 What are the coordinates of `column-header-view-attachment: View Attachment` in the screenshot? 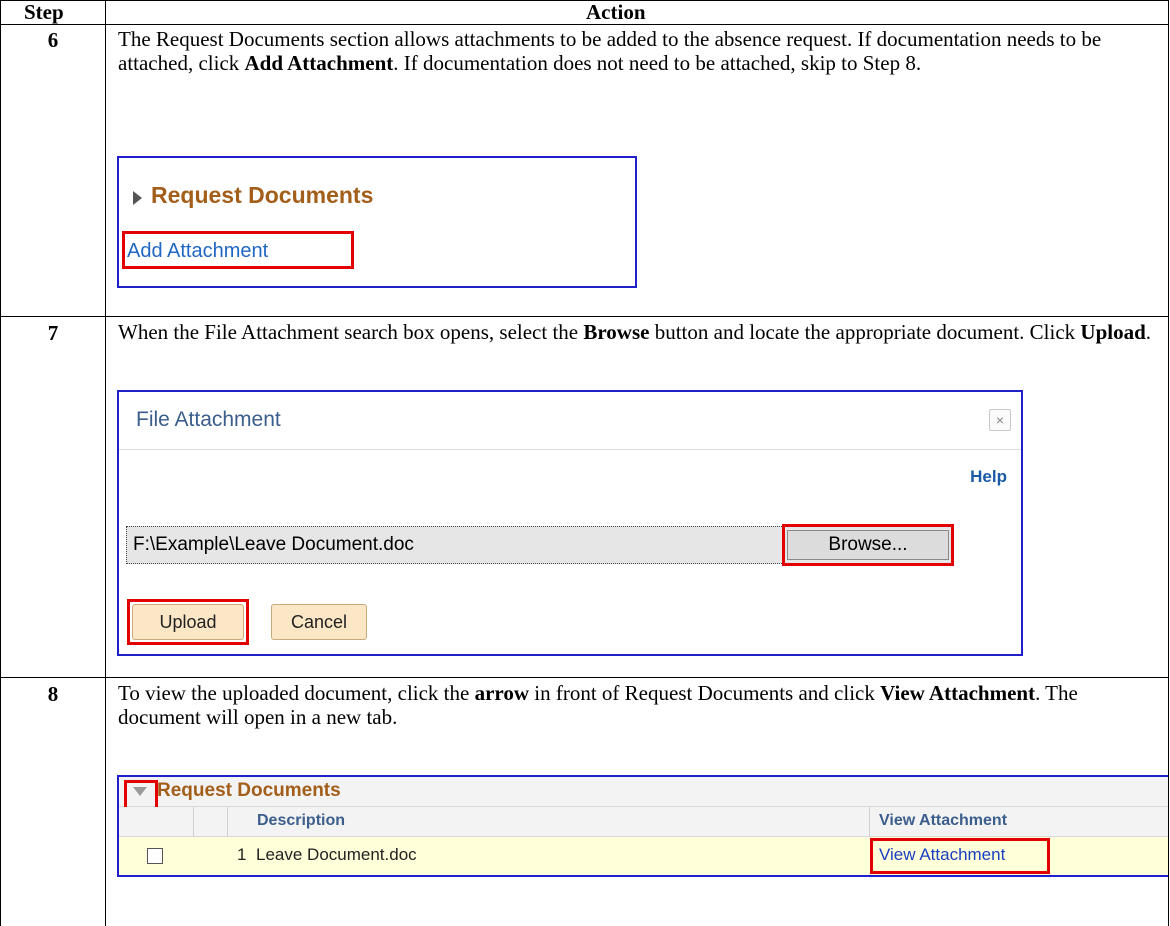 It's located at (943, 821).